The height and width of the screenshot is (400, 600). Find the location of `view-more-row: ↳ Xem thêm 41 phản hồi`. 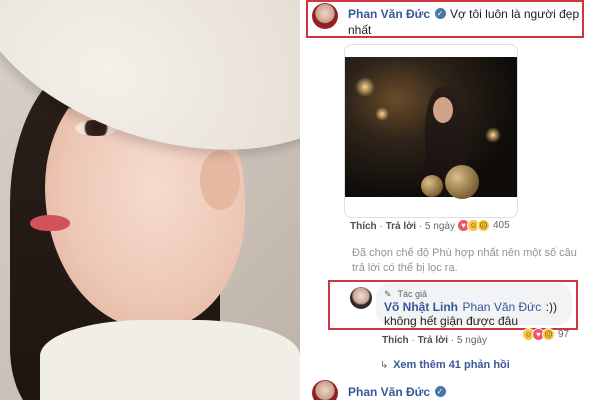

view-more-row: ↳ Xem thêm 41 phản hồi is located at coordinates (445, 365).